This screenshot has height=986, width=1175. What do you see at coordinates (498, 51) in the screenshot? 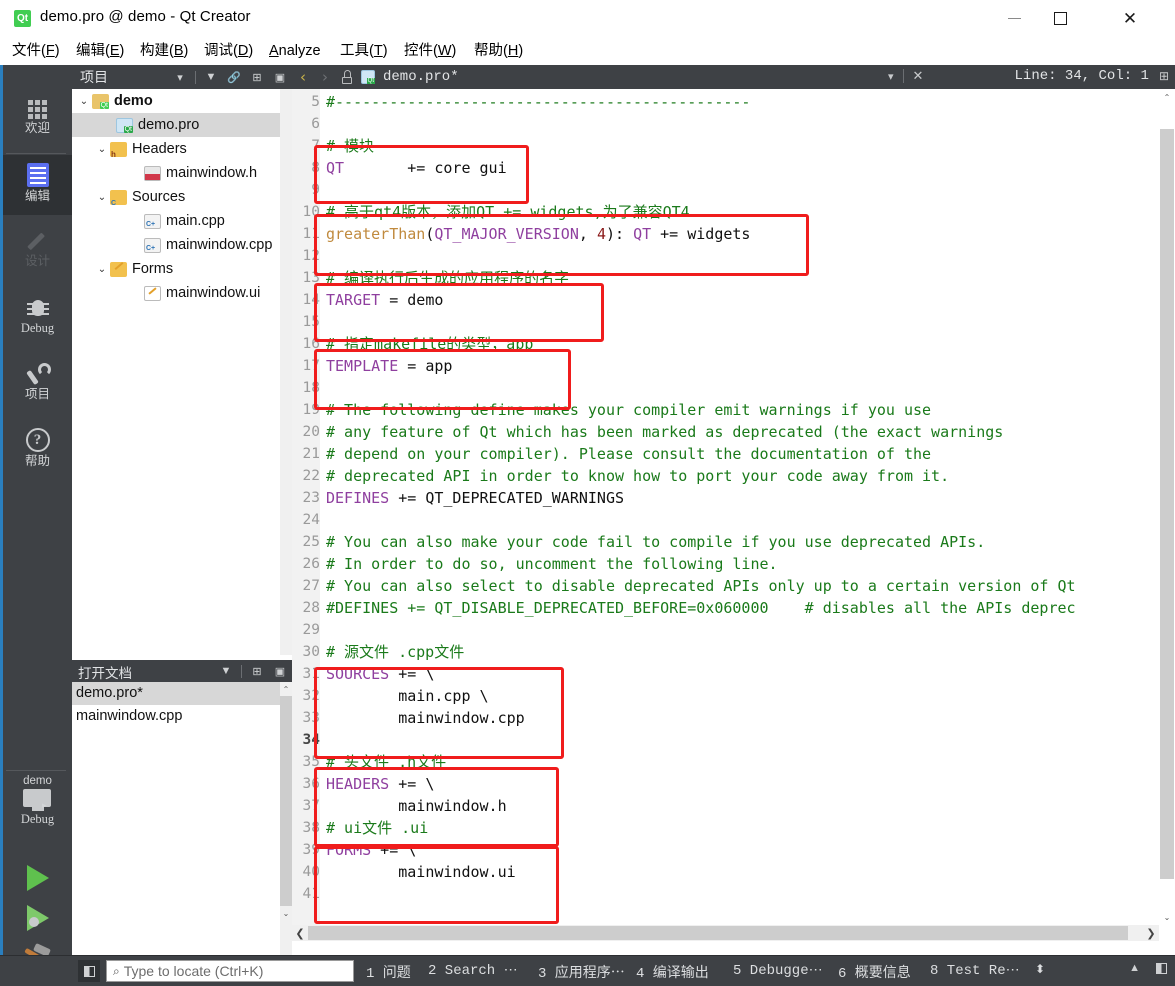
I see `menu-help: 帮助(H)` at bounding box center [498, 51].